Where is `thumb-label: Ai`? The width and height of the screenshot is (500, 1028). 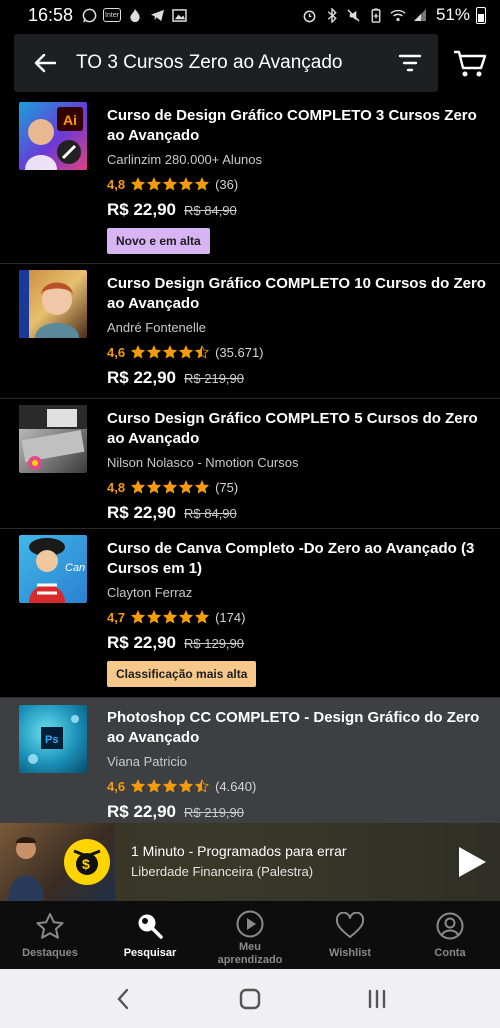 thumb-label: Ai is located at coordinates (70, 120).